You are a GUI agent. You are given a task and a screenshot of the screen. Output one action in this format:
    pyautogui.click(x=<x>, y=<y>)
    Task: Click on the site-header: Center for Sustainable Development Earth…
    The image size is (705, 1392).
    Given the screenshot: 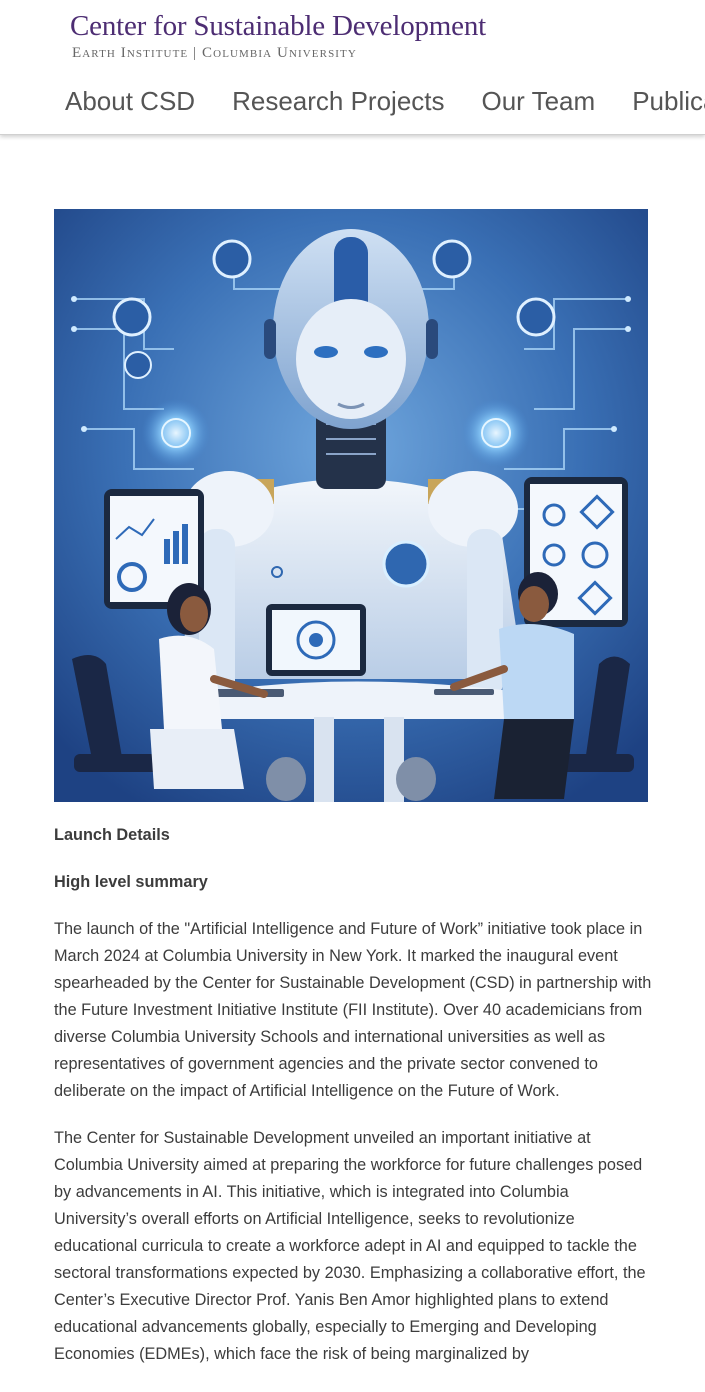 What is the action you would take?
    pyautogui.click(x=352, y=67)
    